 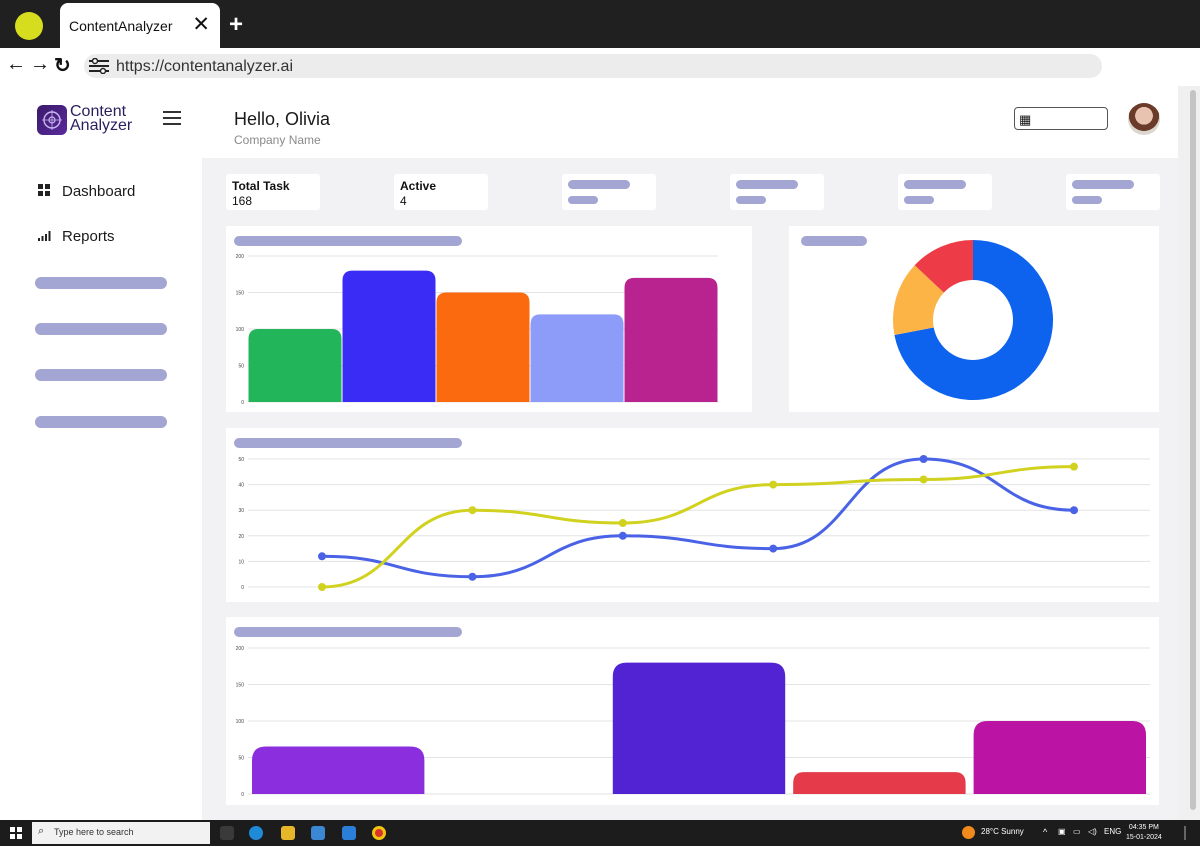 What do you see at coordinates (282, 119) in the screenshot?
I see `page-title: Hello, Olivia` at bounding box center [282, 119].